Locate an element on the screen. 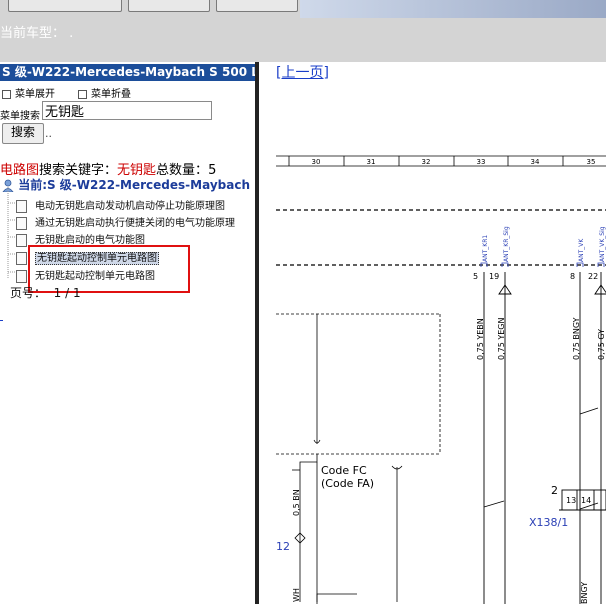  column-number: 33 is located at coordinates (481, 162).